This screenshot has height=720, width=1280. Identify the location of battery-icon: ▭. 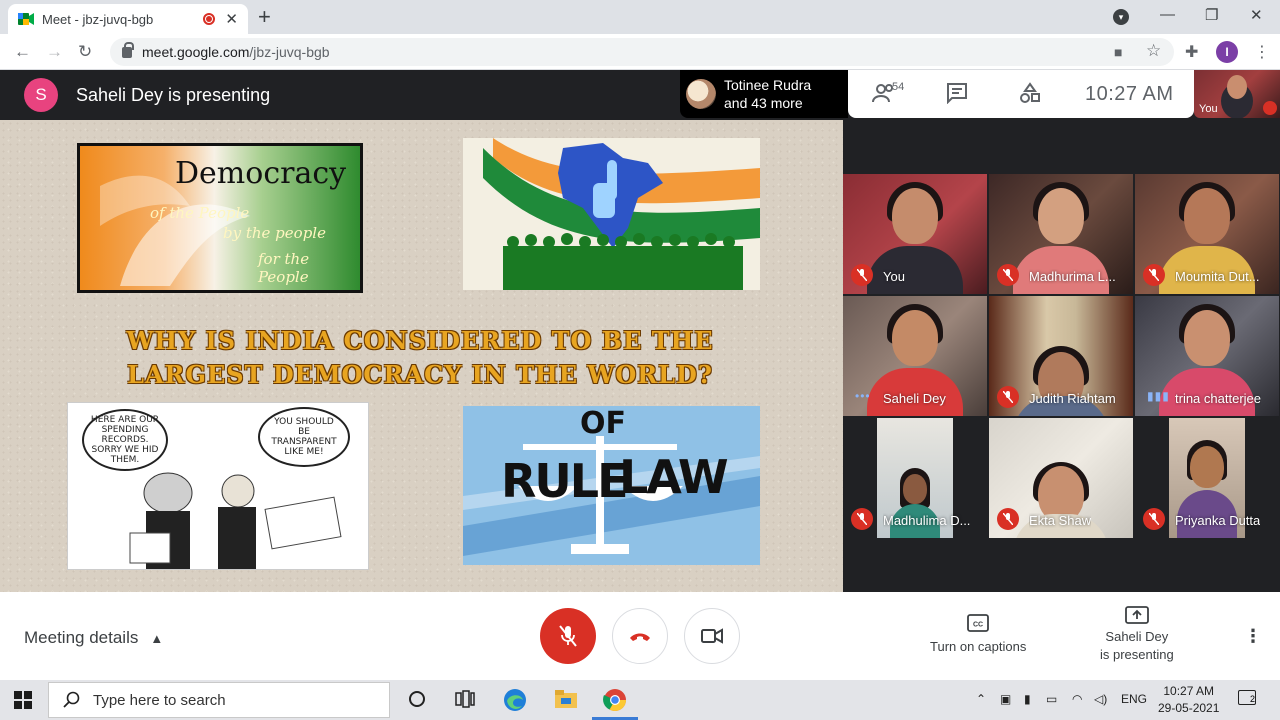
(1051, 699).